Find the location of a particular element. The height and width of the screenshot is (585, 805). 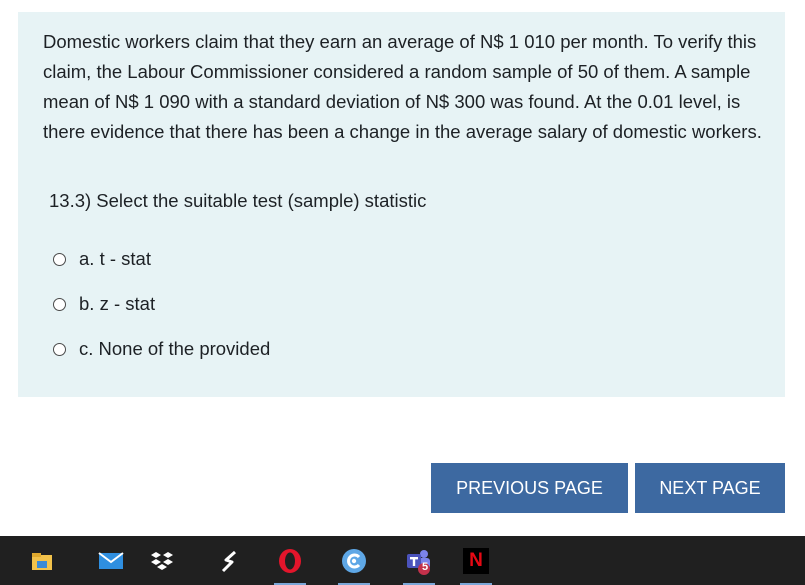

netflix-icon: N is located at coordinates (476, 560).